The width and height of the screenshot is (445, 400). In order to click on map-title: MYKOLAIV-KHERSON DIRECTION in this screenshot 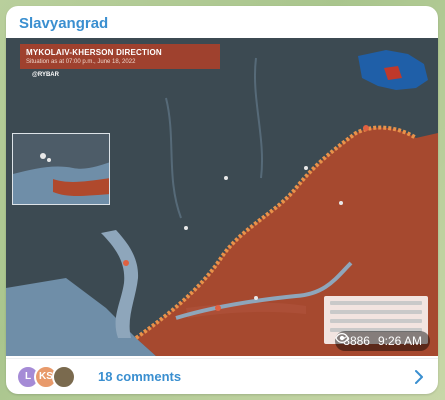, I will do `click(94, 52)`.